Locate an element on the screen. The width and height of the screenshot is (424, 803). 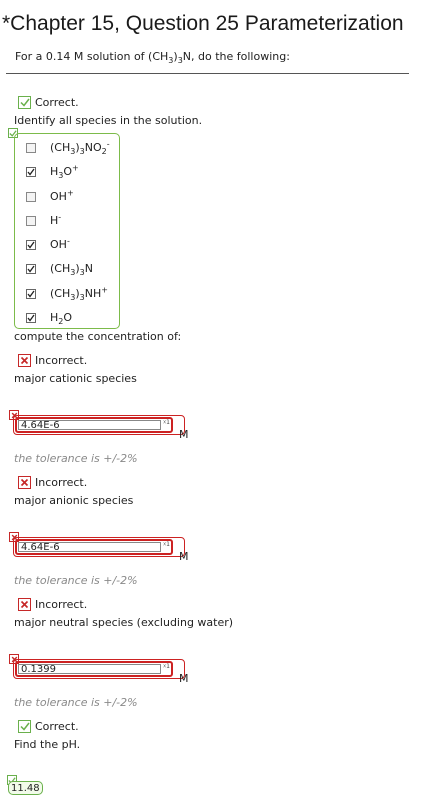
option-oh-plus: OH+ is located at coordinates (50, 195).